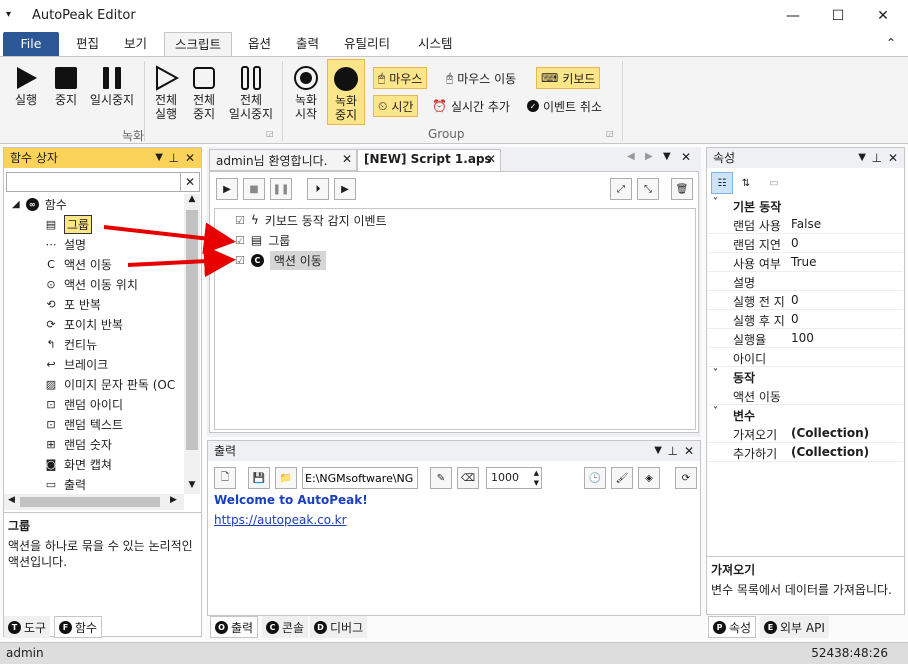 The width and height of the screenshot is (908, 664). Describe the element at coordinates (622, 478) in the screenshot. I see `brush-icon: 🖌` at that location.